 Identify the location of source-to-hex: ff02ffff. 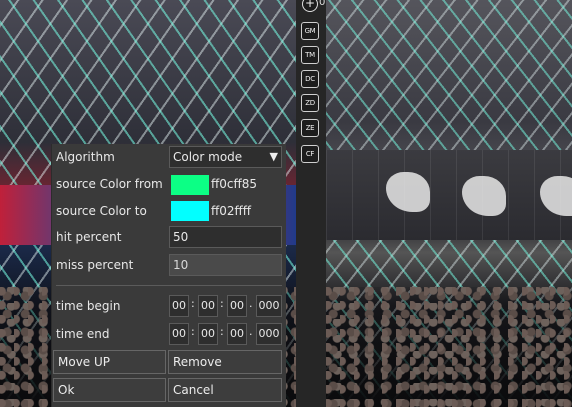
(231, 211).